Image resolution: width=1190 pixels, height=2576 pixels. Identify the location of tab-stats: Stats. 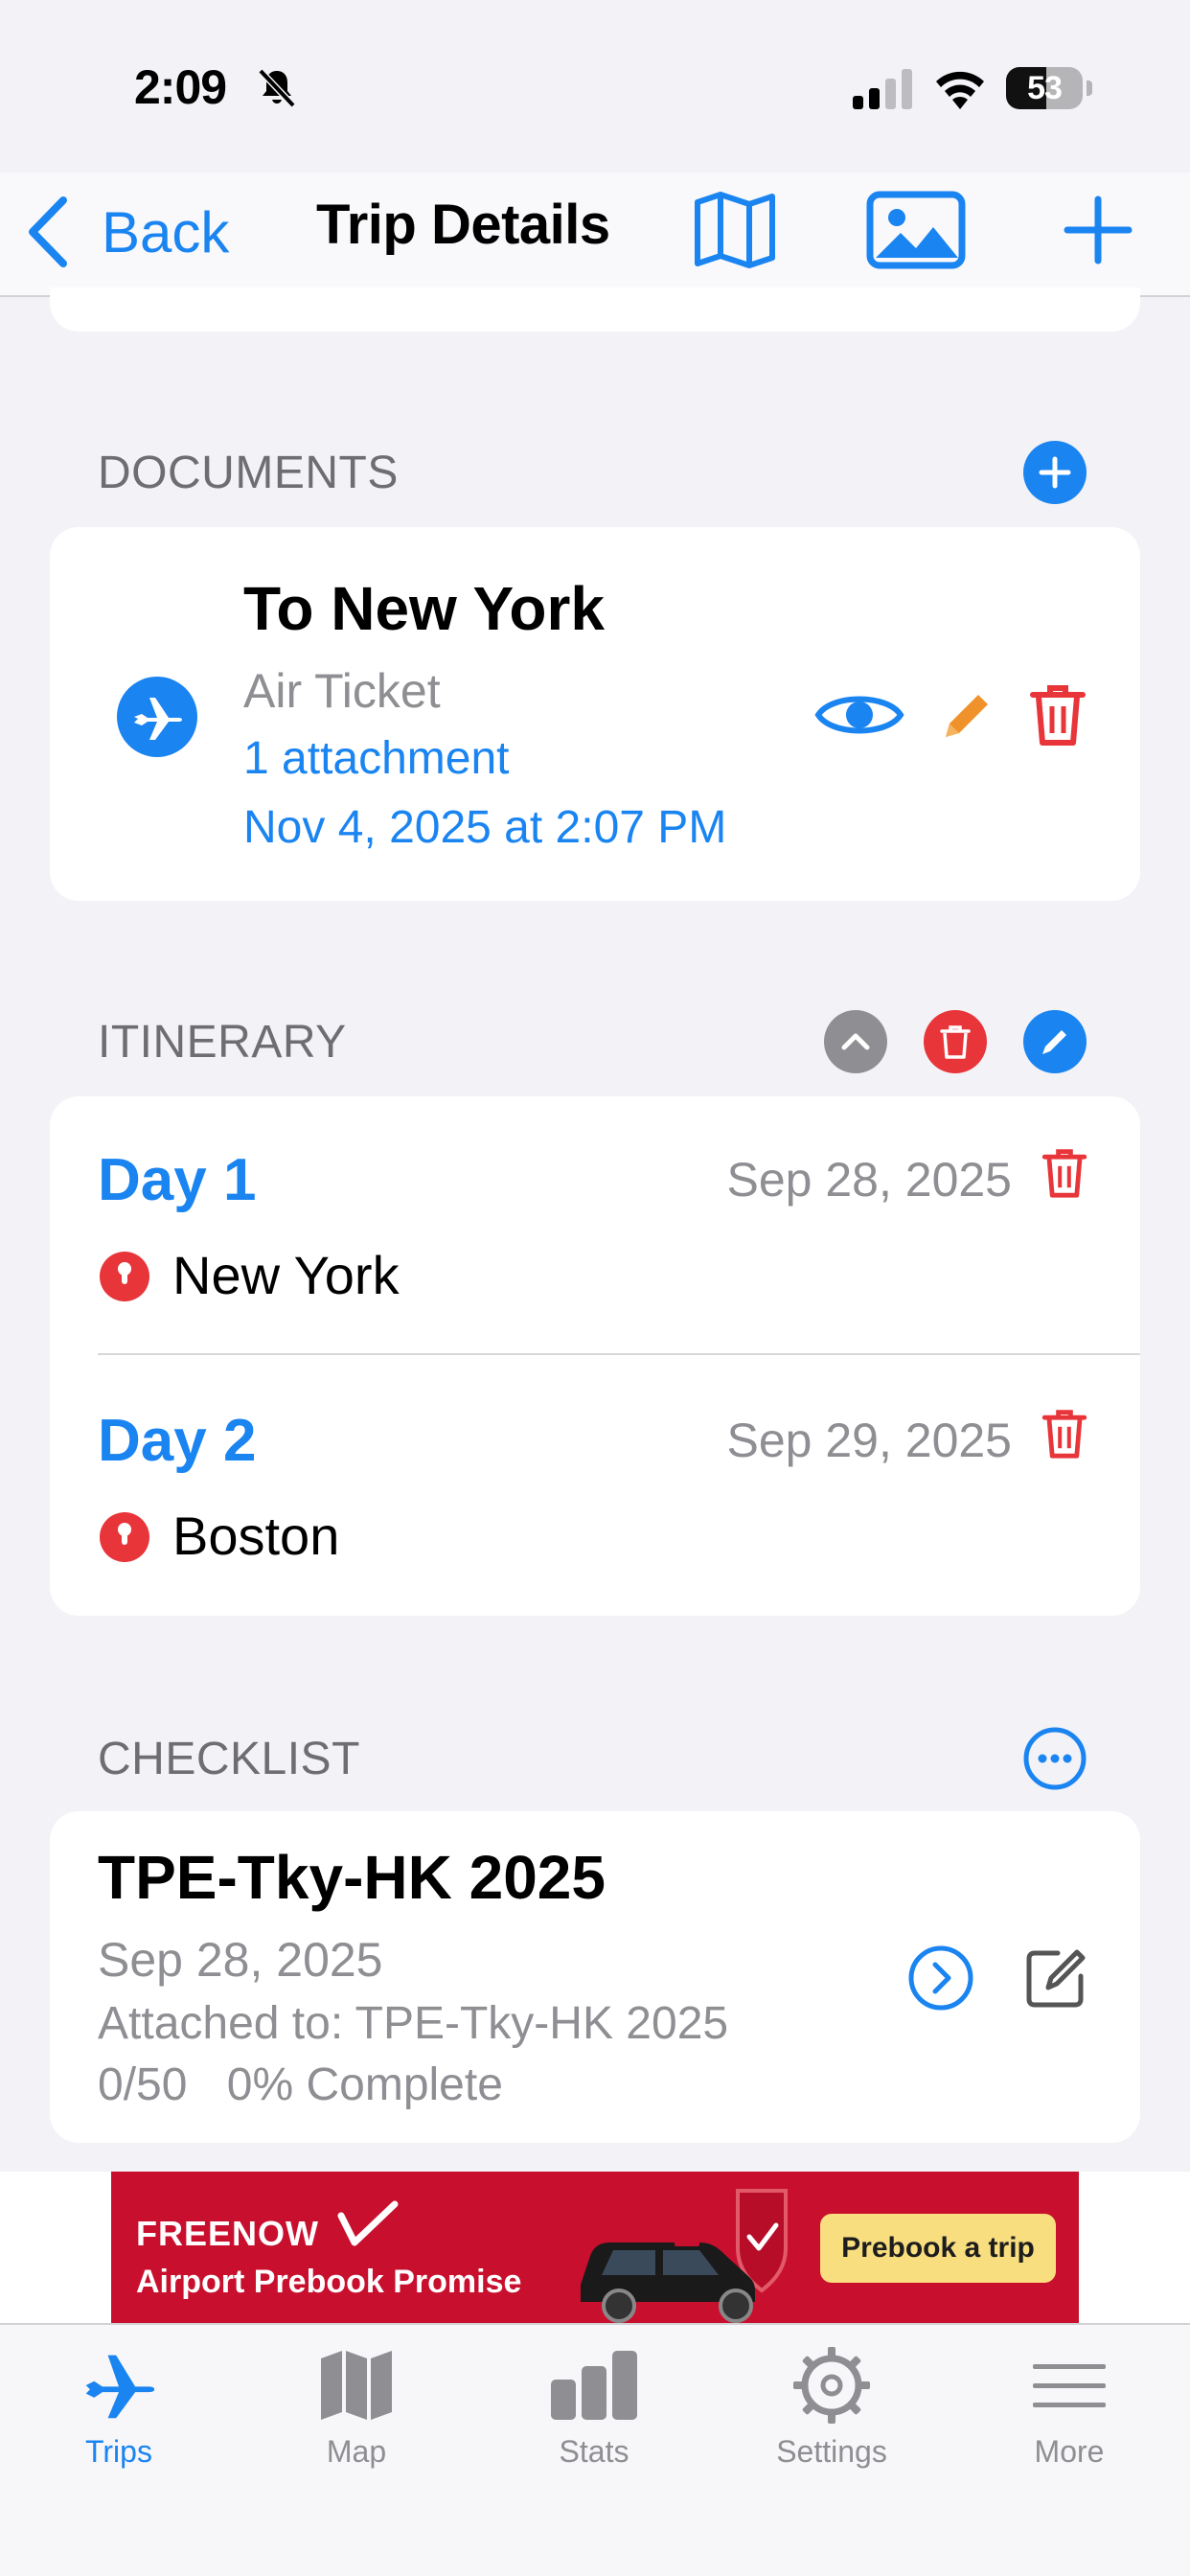
(594, 2401).